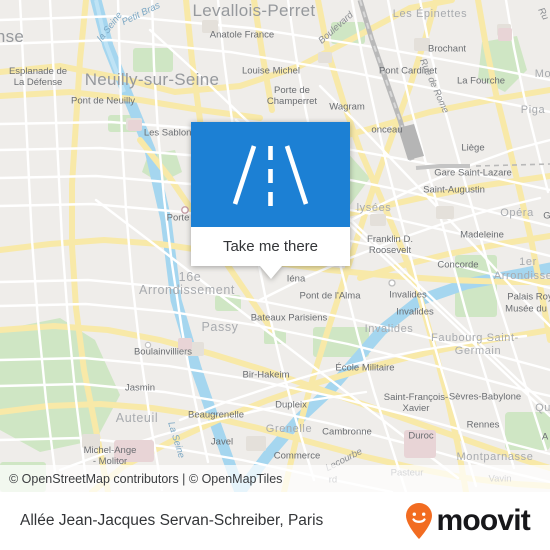  Describe the element at coordinates (419, 521) in the screenshot. I see `moovit-pin-icon` at that location.